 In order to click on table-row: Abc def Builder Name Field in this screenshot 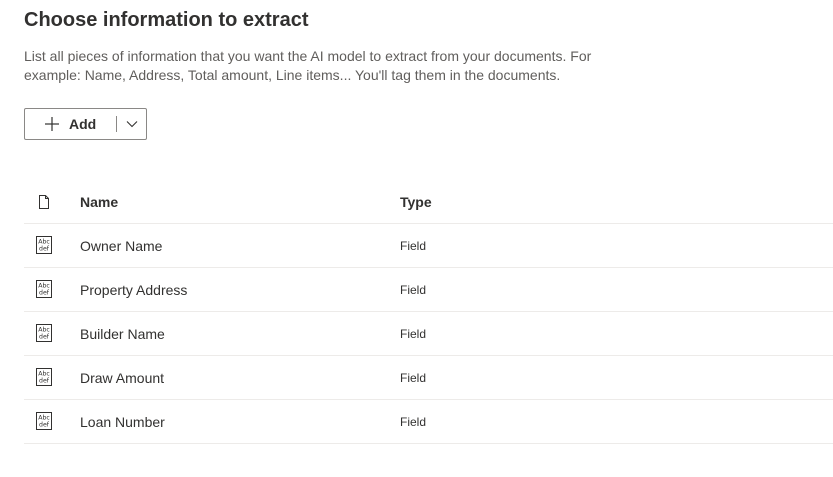, I will do `click(428, 334)`.